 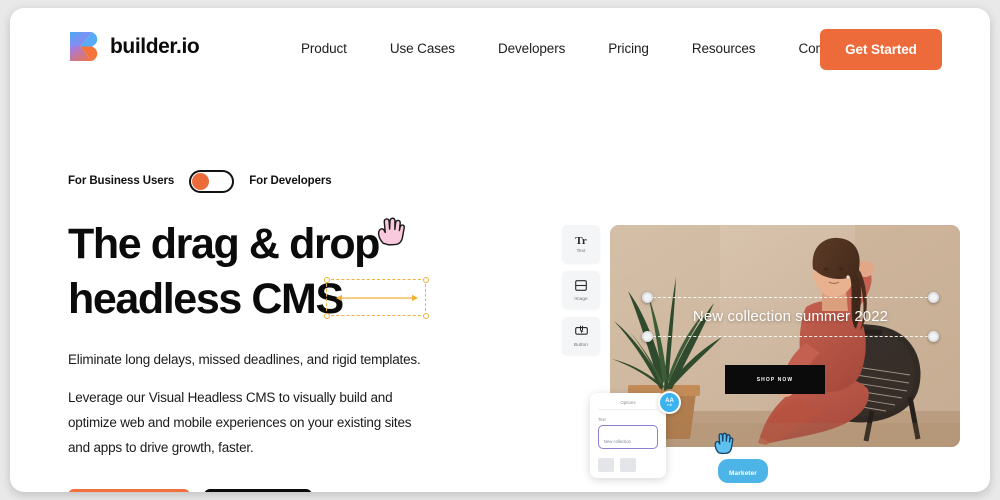 What do you see at coordinates (324, 48) in the screenshot?
I see `nav-item-product: Product` at bounding box center [324, 48].